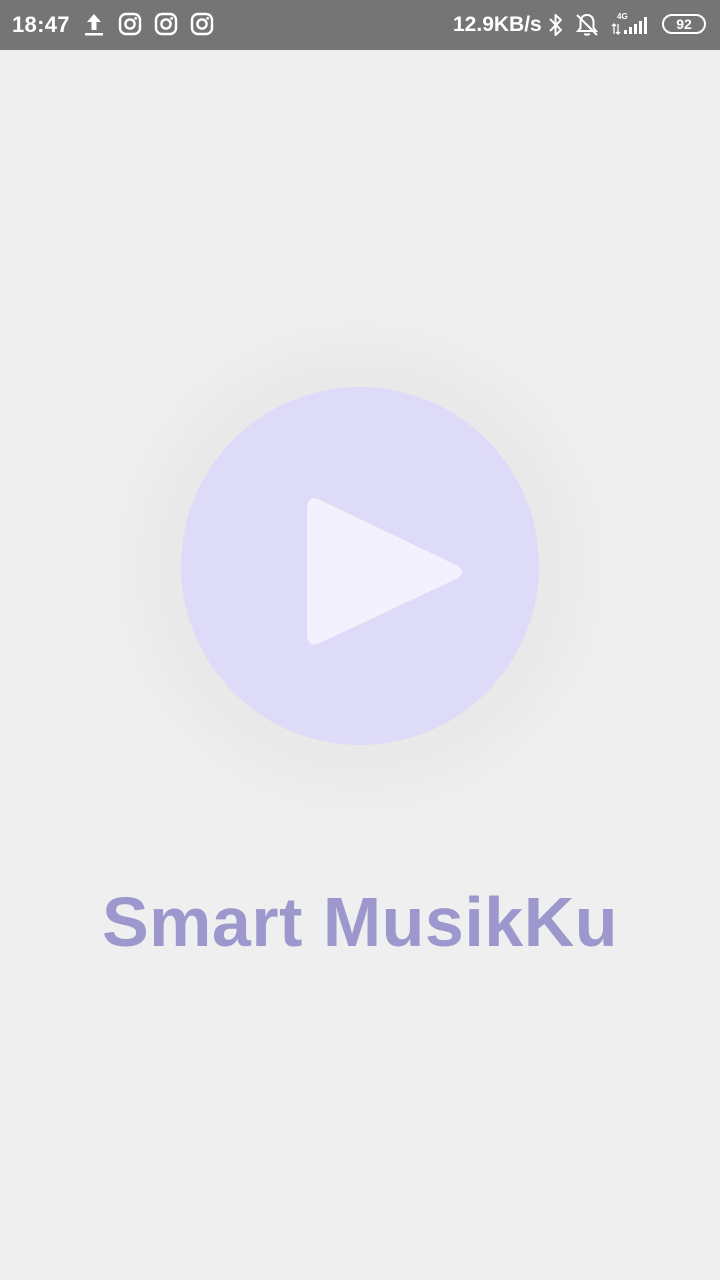 The height and width of the screenshot is (1280, 720). What do you see at coordinates (41, 24) in the screenshot?
I see `status-time: 18:47` at bounding box center [41, 24].